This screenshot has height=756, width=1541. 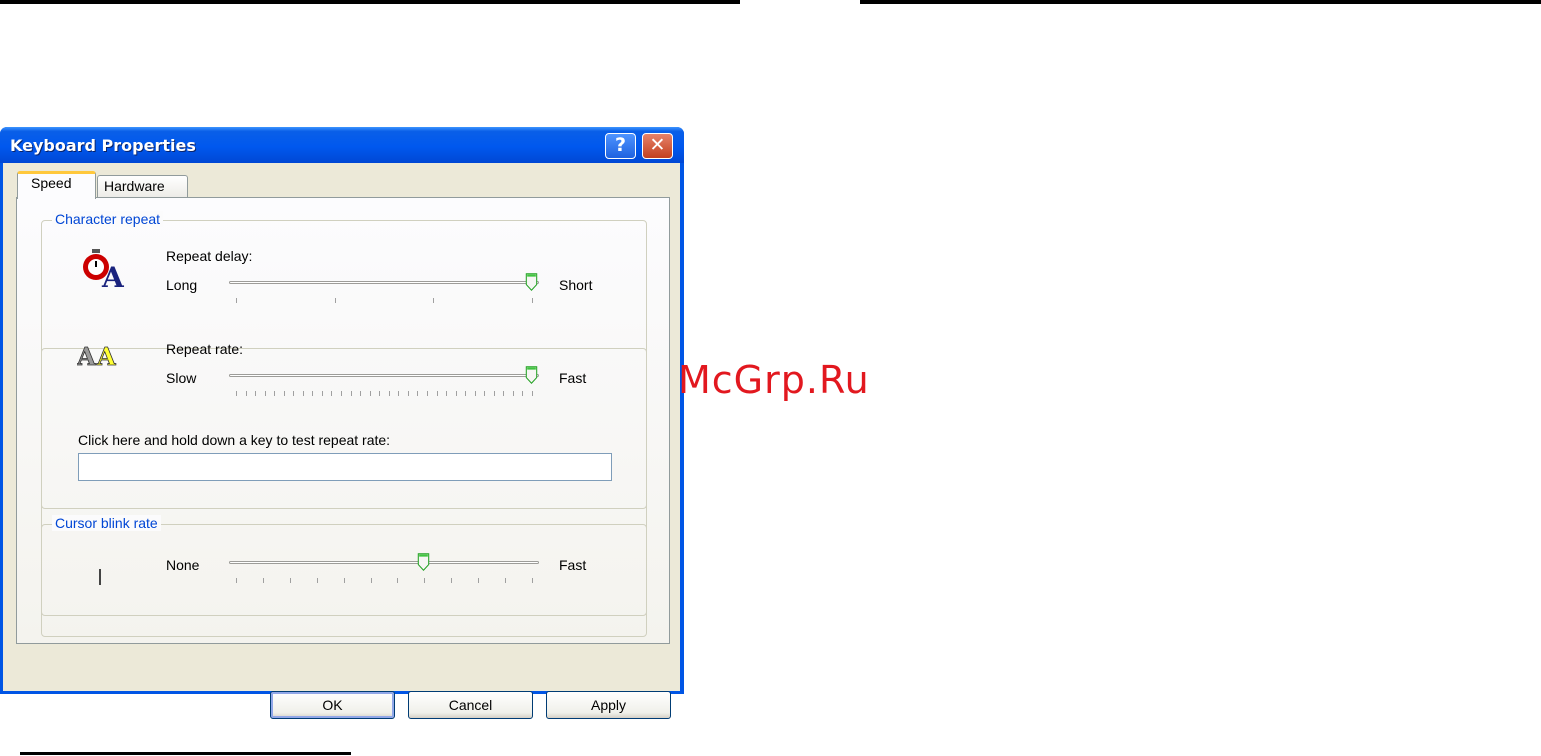 I want to click on repeat-rate-slider, so click(x=384, y=385).